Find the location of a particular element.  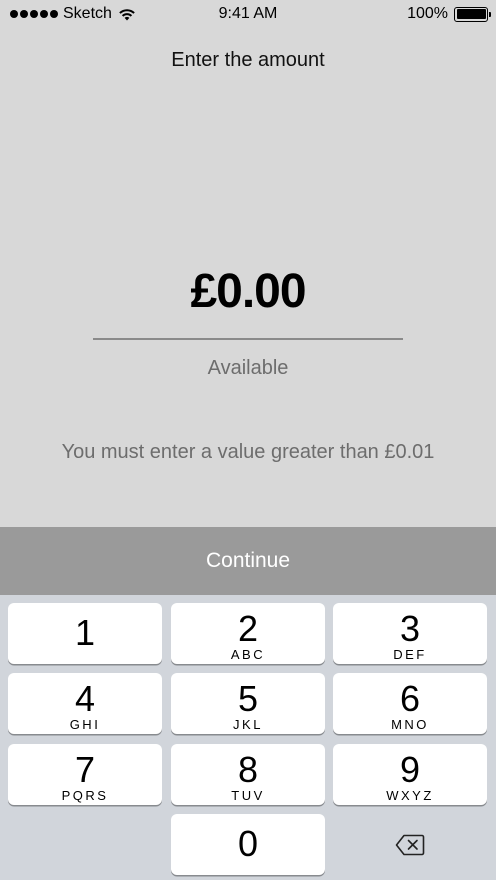

key-7: 7 PQRS is located at coordinates (85, 774).